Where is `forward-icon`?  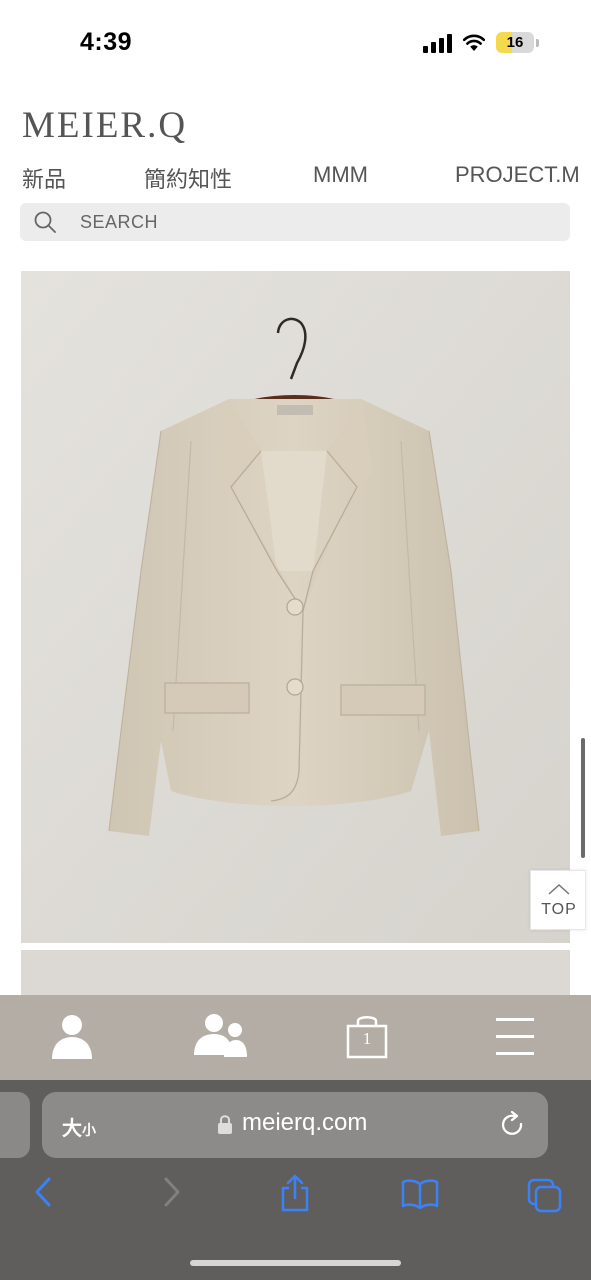 forward-icon is located at coordinates (172, 1192).